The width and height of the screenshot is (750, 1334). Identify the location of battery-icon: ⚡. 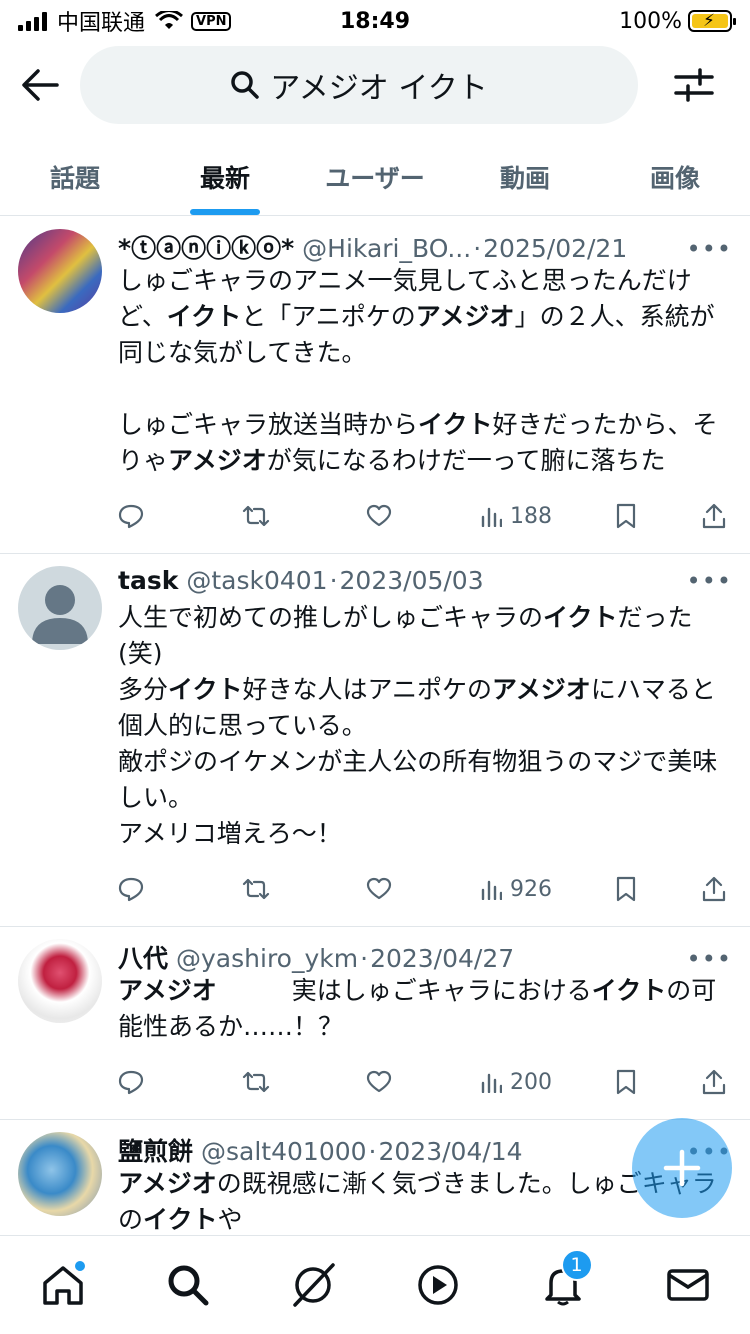
(712, 21).